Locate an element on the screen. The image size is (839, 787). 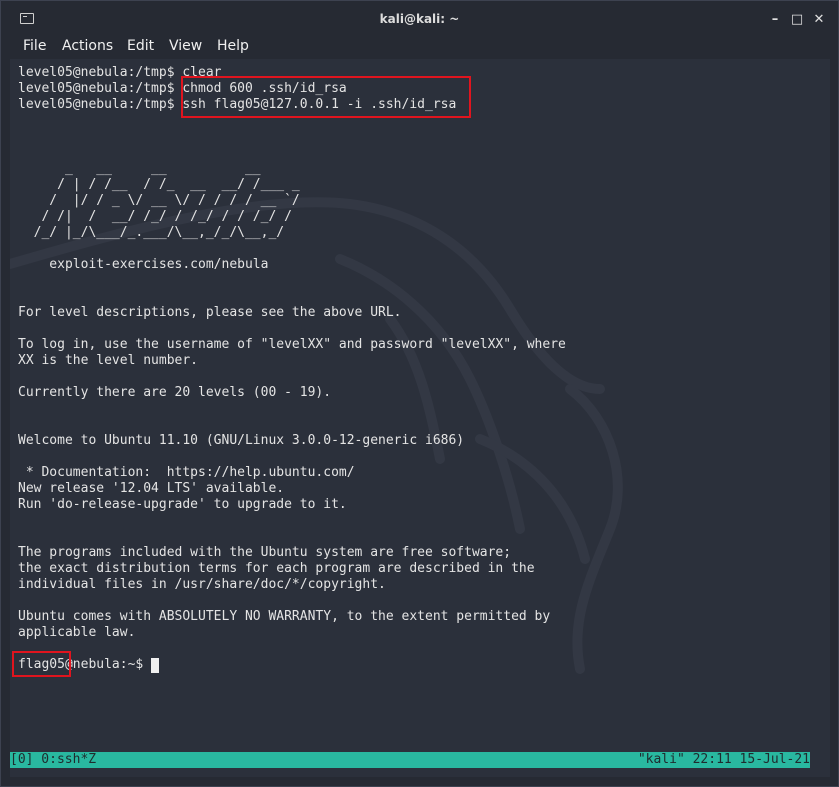
highlight-flag05-user is located at coordinates (41, 664).